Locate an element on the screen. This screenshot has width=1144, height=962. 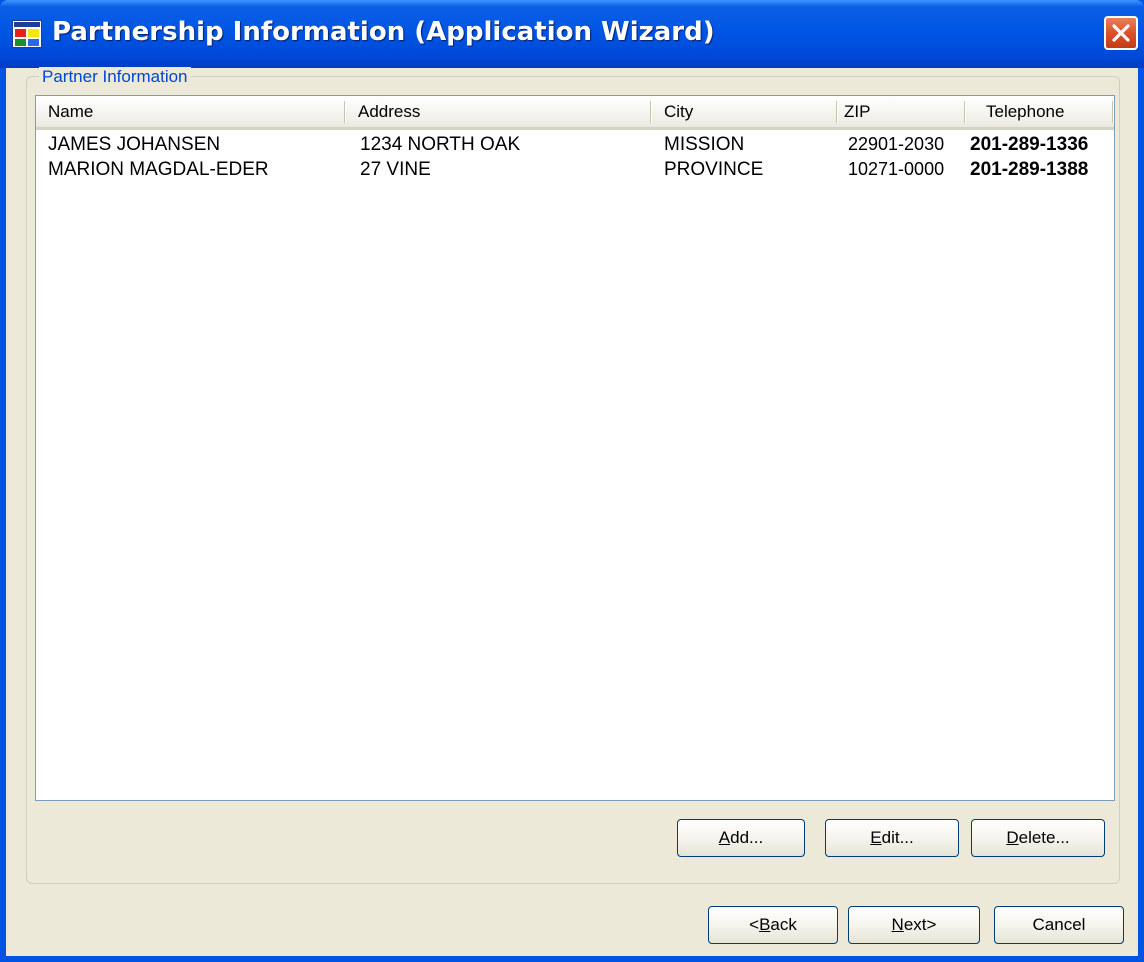
cell-city: PROVINCE is located at coordinates (714, 169).